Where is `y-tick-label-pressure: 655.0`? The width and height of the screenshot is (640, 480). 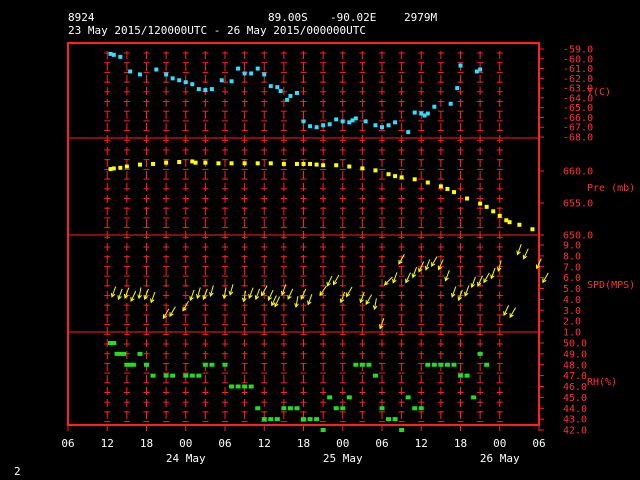 y-tick-label-pressure: 655.0 is located at coordinates (578, 204).